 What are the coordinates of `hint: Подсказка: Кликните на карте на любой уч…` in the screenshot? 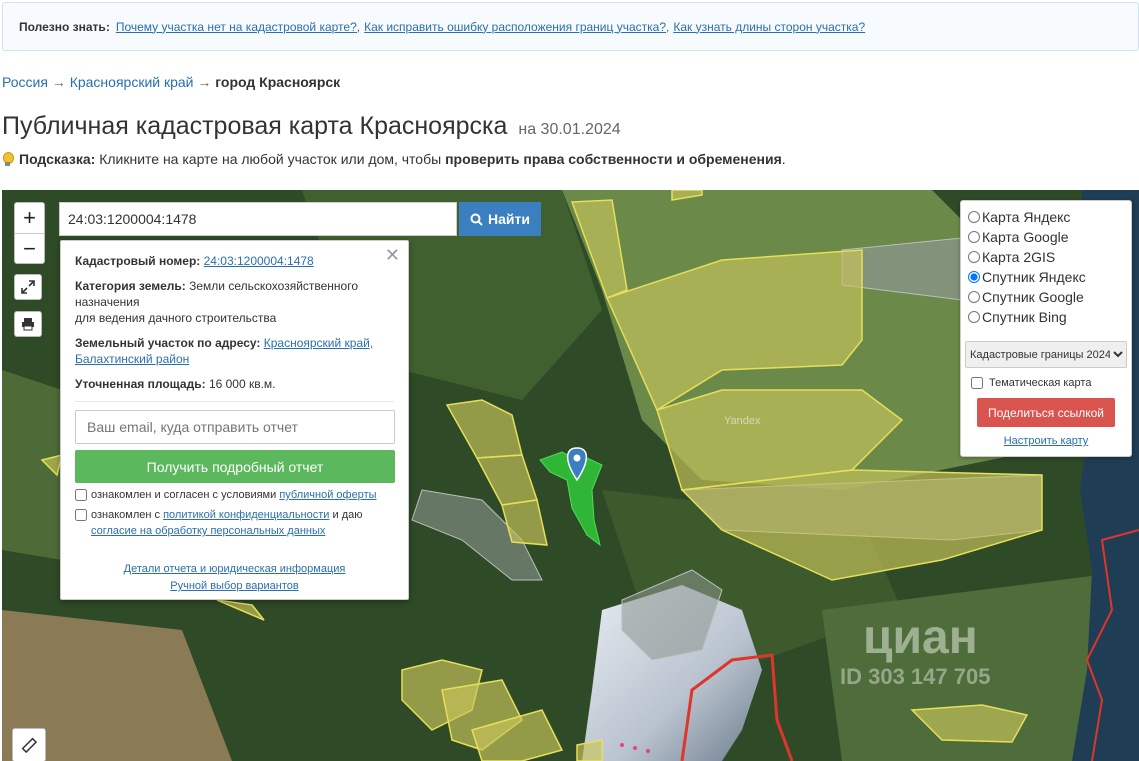 It's located at (394, 159).